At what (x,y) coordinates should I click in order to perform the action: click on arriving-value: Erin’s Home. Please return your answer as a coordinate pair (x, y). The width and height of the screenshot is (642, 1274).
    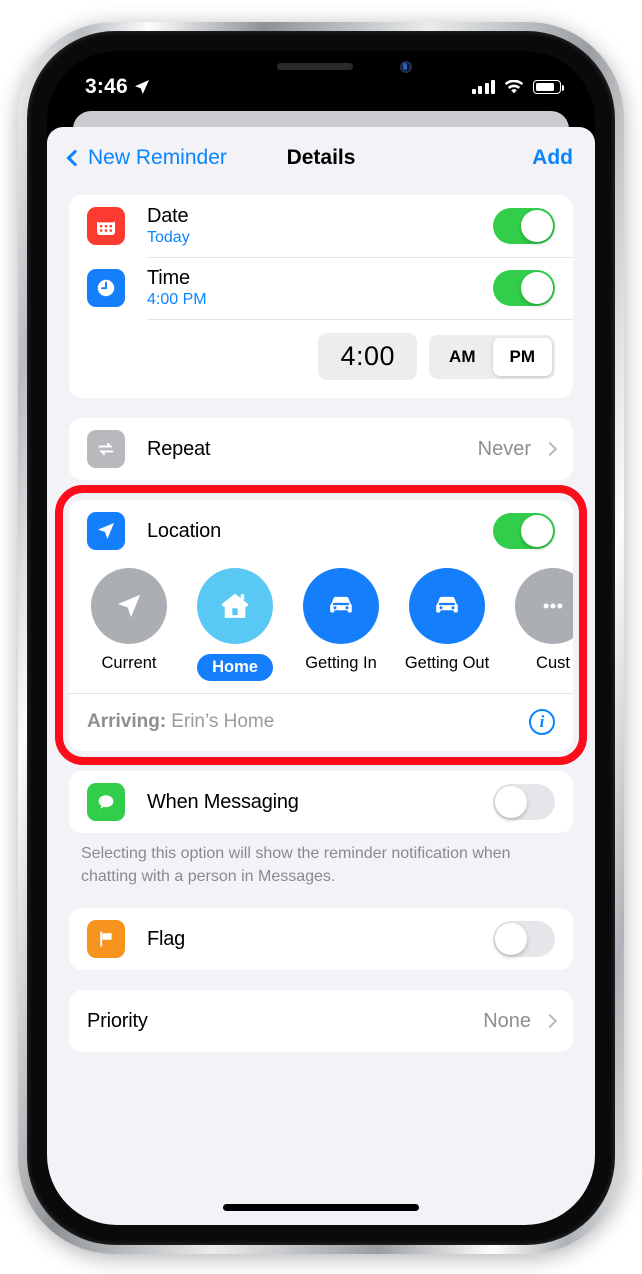
    Looking at the image, I should click on (223, 721).